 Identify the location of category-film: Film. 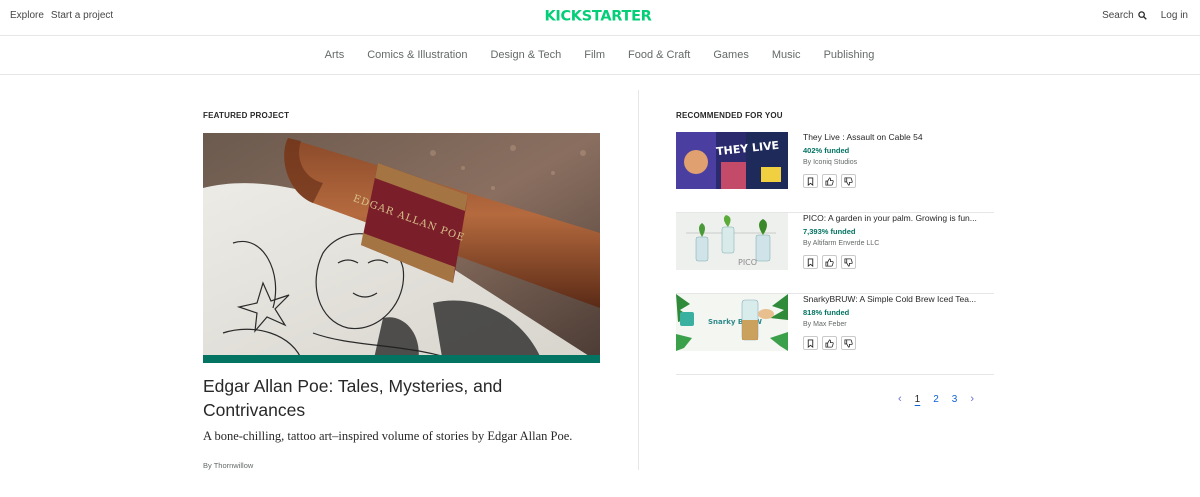
(594, 55).